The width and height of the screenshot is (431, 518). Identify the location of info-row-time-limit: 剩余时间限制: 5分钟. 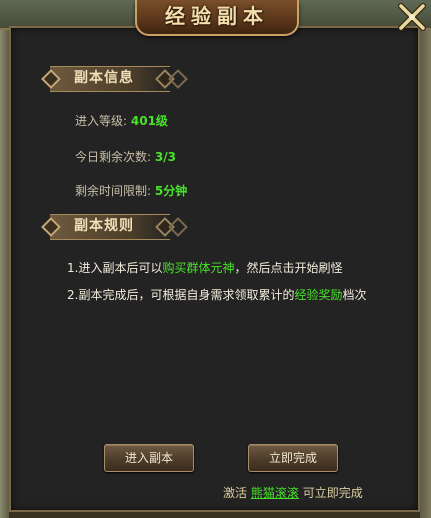
(131, 190).